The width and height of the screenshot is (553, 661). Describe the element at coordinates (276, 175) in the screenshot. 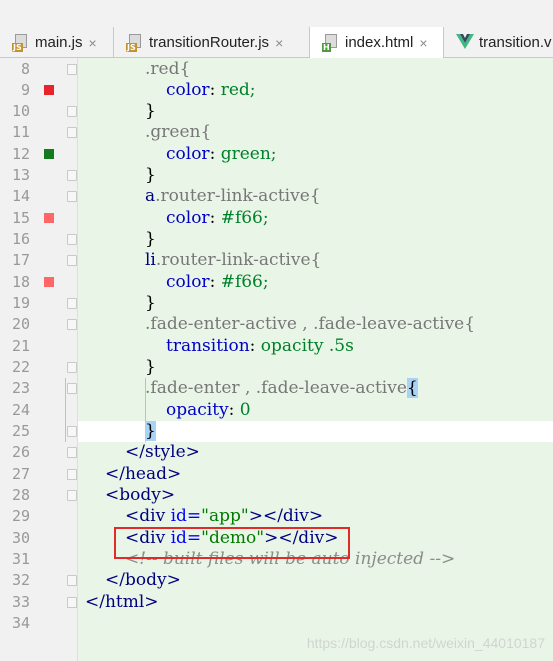

I see `code-line-13: 13 }` at that location.